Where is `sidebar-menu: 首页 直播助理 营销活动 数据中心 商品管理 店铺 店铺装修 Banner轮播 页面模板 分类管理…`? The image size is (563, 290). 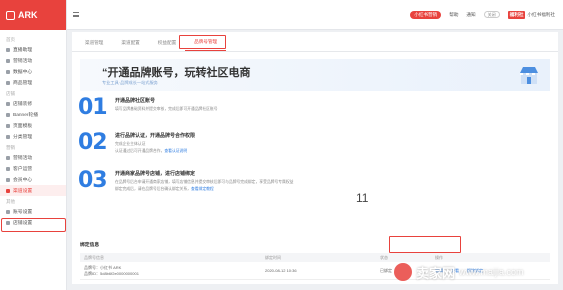 sidebar-menu: 首页 直播助理 营销活动 数据中心 商品管理 店铺 店铺装修 Banner轮播 页面模板 分类管理… is located at coordinates (33, 129).